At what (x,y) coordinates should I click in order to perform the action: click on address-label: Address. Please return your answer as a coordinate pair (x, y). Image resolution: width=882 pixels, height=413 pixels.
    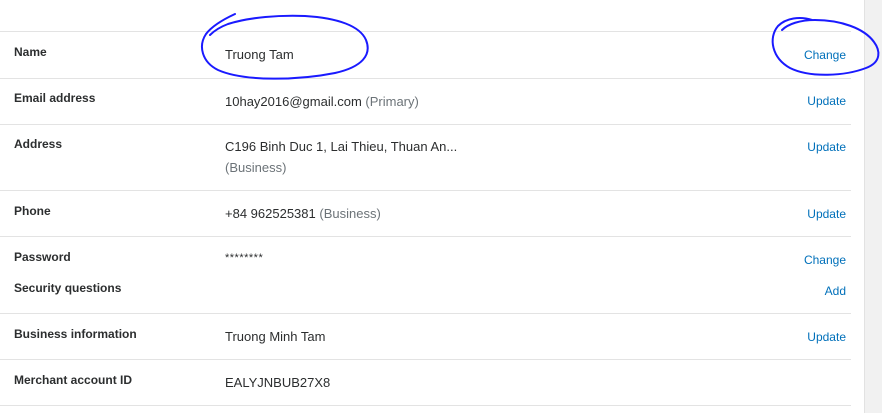
    Looking at the image, I should click on (38, 144).